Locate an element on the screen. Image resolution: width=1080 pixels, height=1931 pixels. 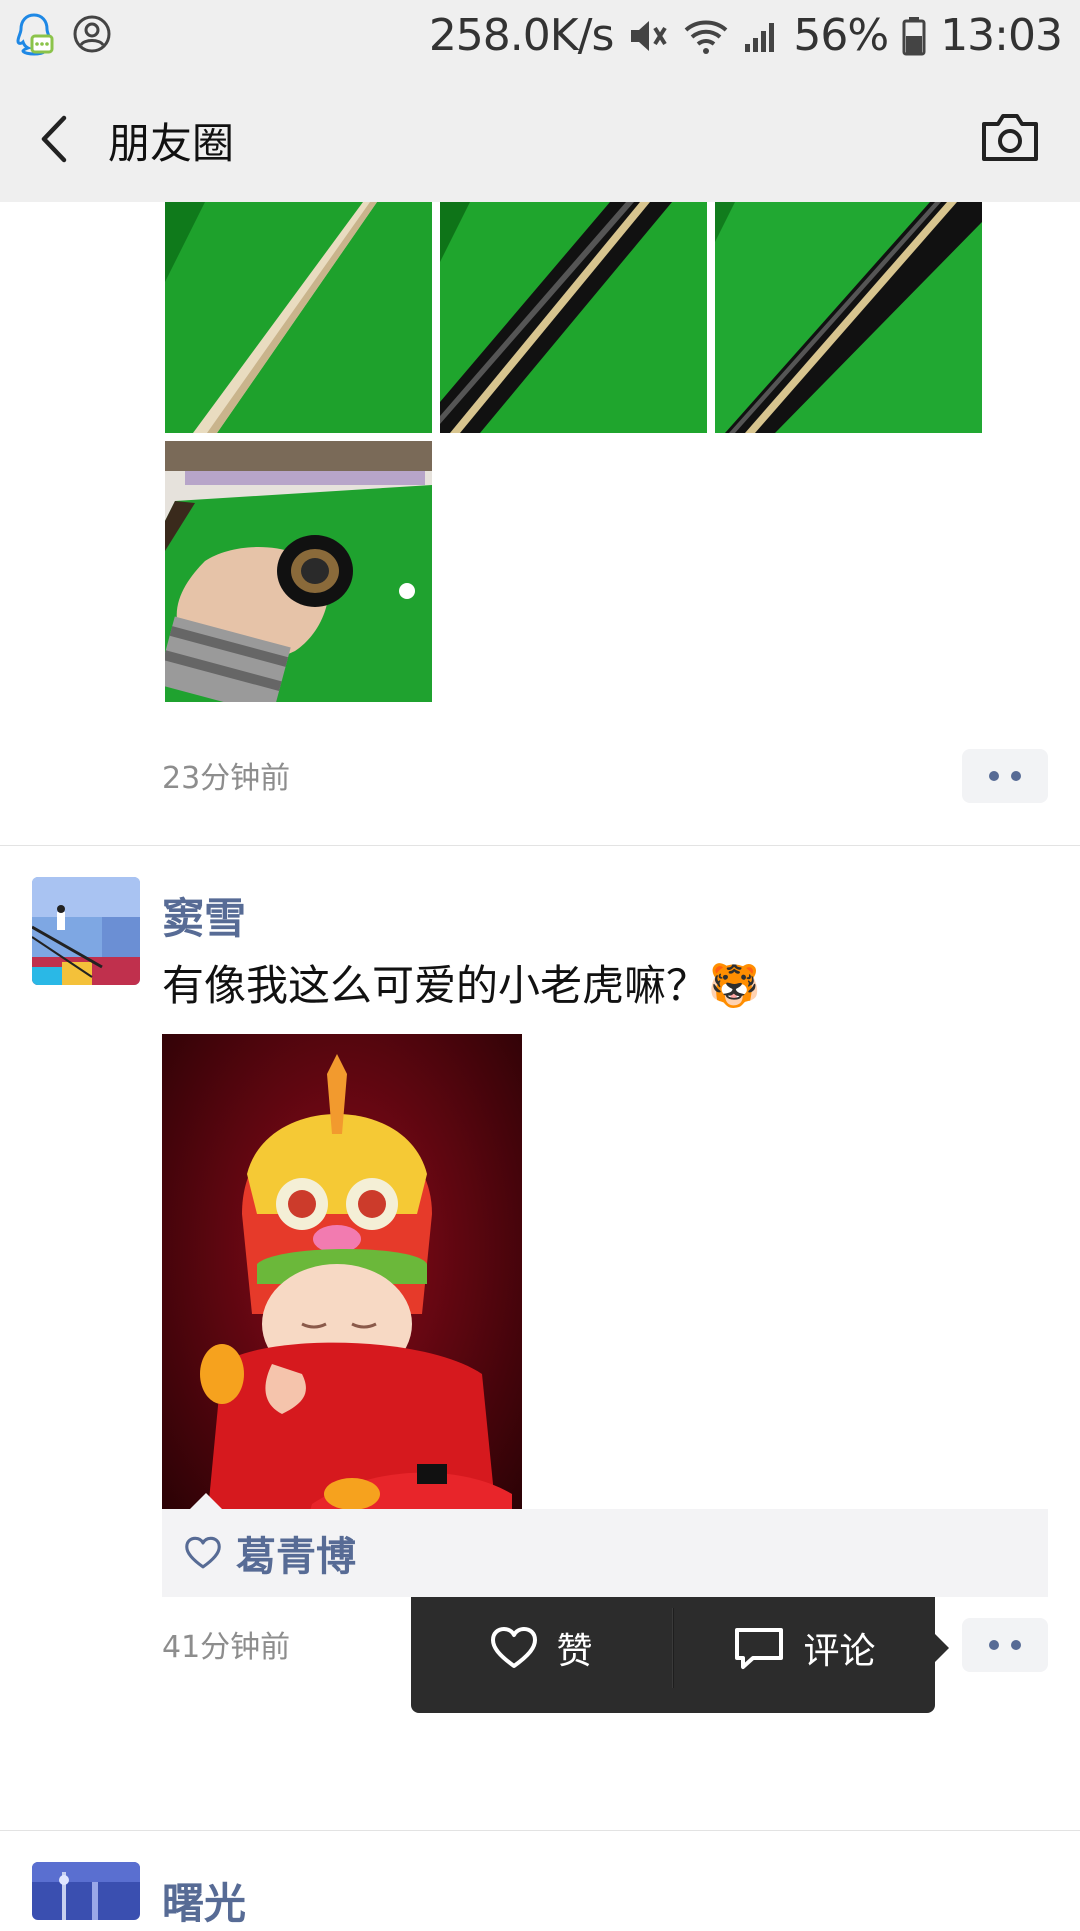
action-popup: 赞 评论 is located at coordinates (680, 1648).